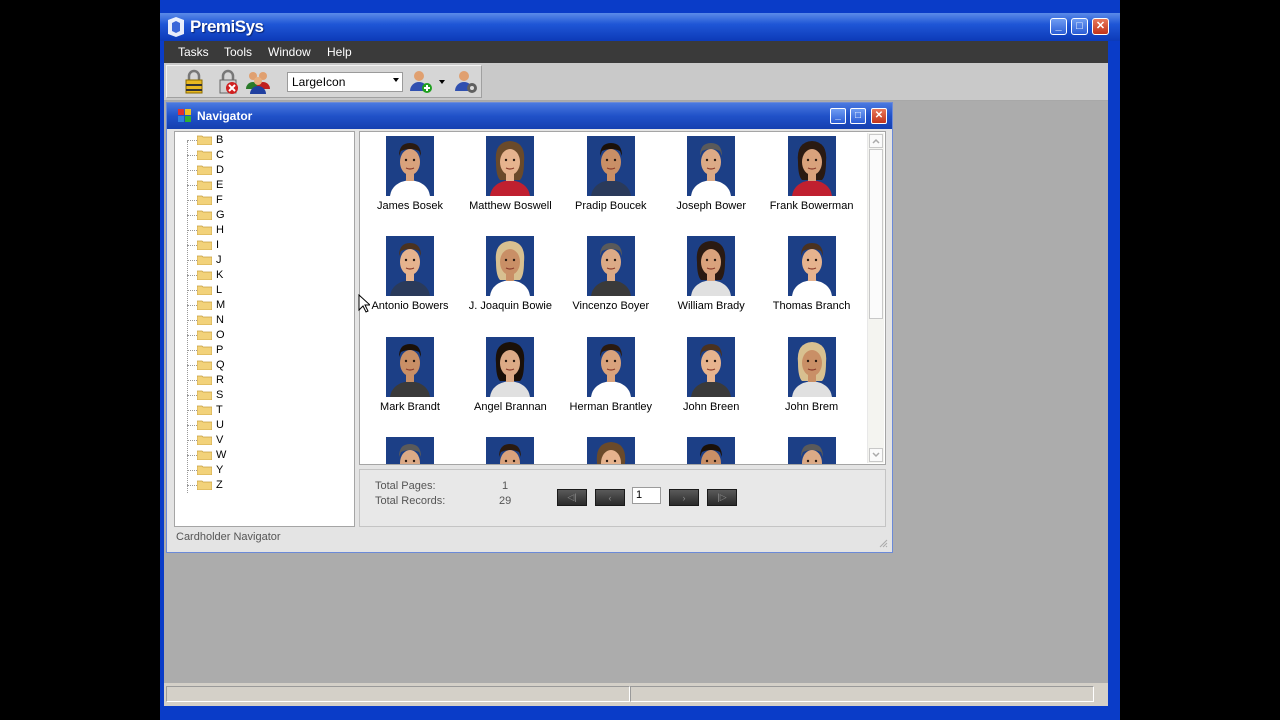 The image size is (1280, 720). Describe the element at coordinates (421, 82) in the screenshot. I see `add-cardholder-icon` at that location.